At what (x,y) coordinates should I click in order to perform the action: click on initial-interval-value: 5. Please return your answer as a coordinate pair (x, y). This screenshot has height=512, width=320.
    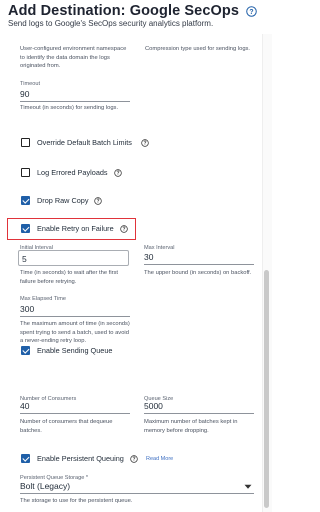
    Looking at the image, I should click on (24, 259).